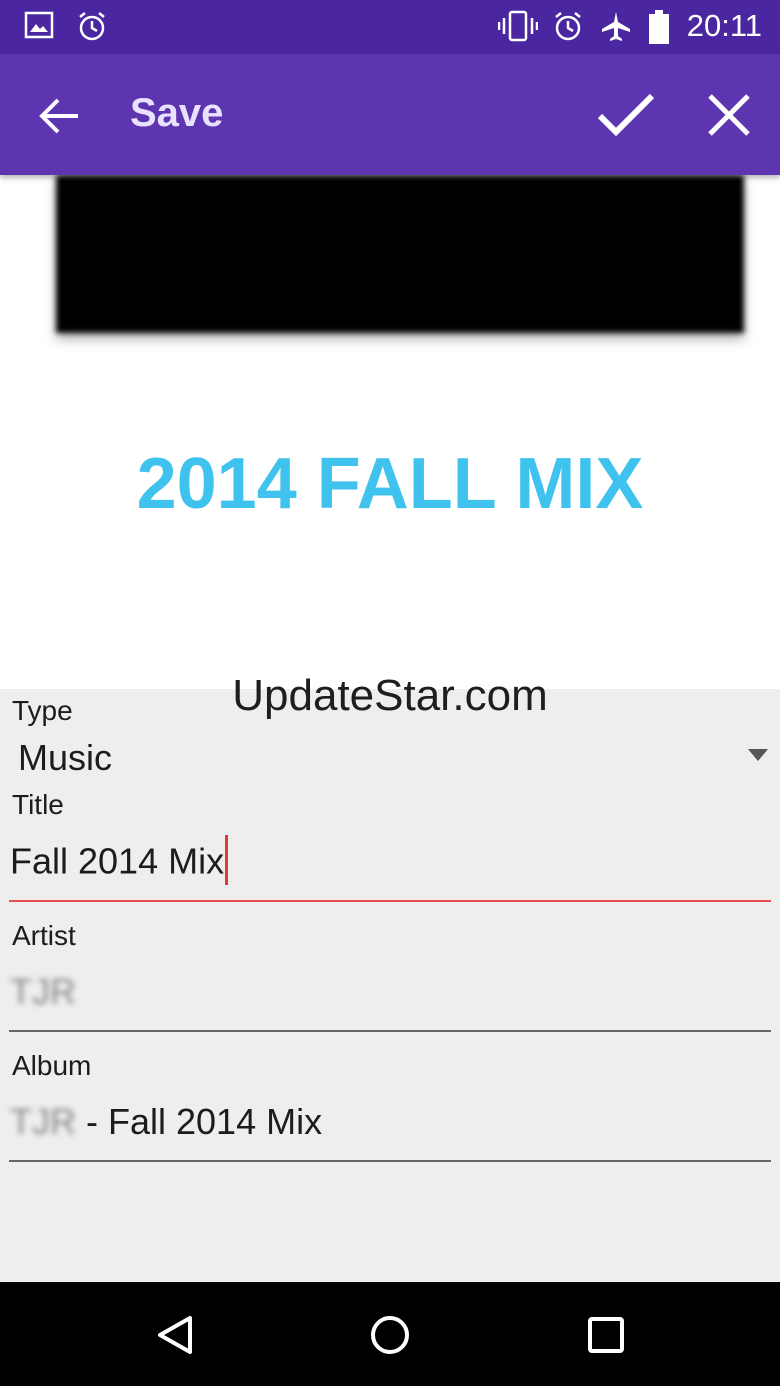 This screenshot has height=1386, width=780. I want to click on artist-input-text: TJR, so click(43, 991).